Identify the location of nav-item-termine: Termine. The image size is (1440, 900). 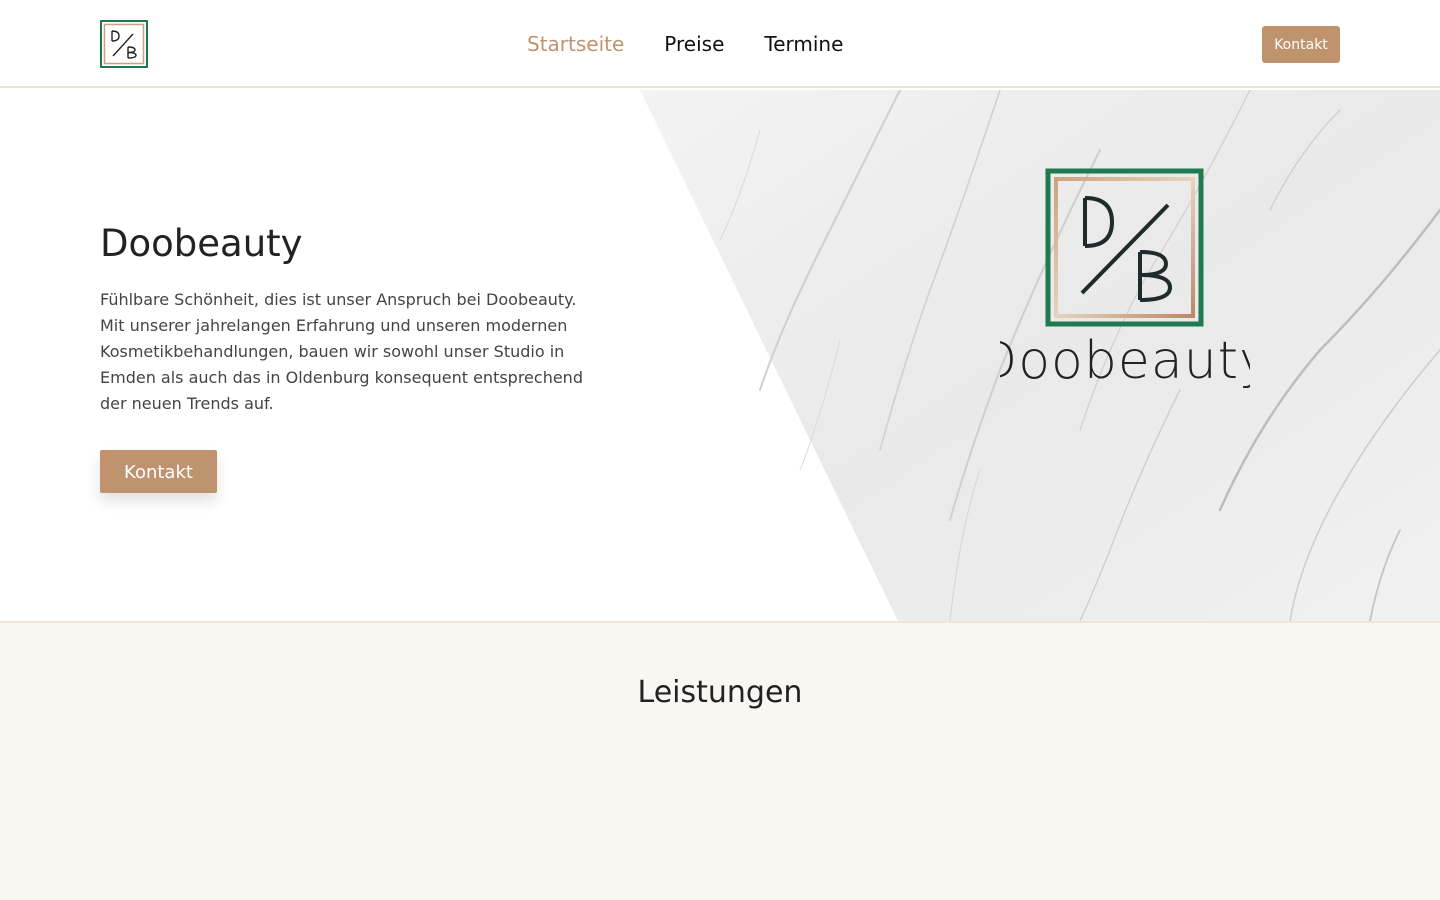
(803, 44).